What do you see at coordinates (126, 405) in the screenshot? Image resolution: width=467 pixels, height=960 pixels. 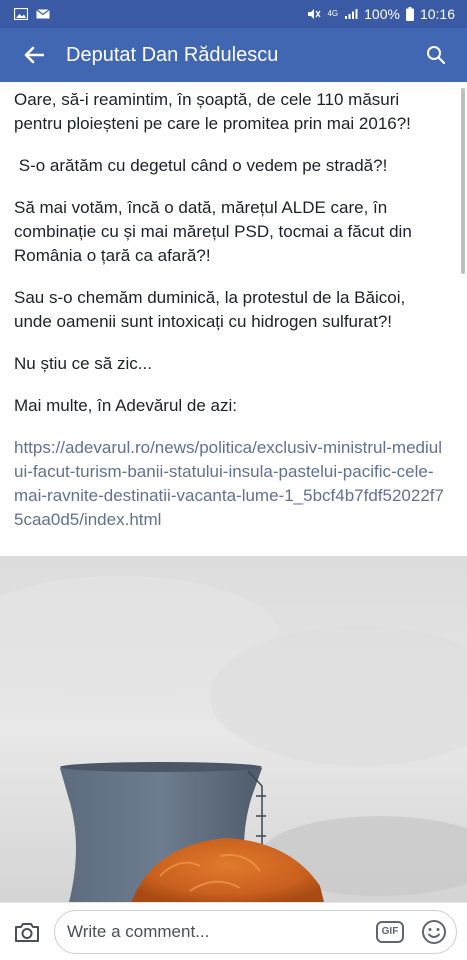 I see `post-paragraph: Mai multe, în Adevărul de azi:` at bounding box center [126, 405].